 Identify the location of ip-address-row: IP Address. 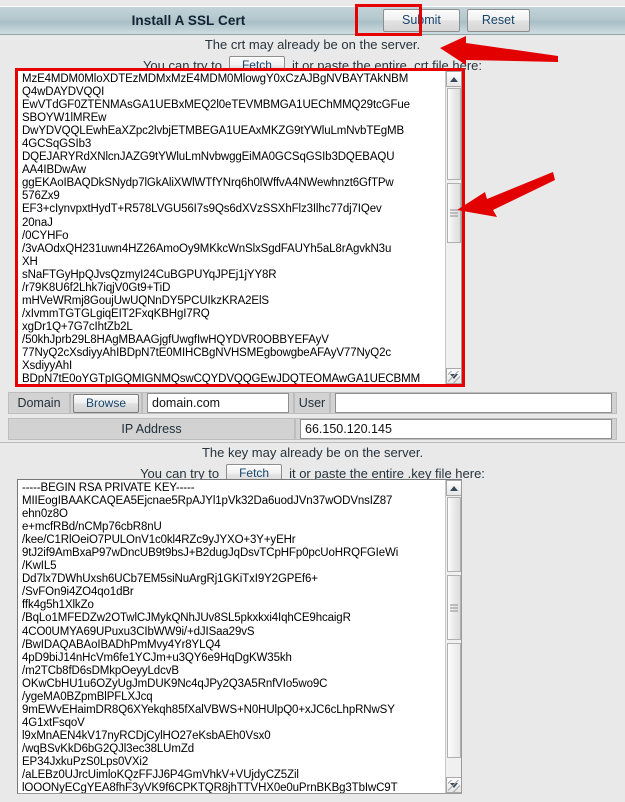
(312, 429).